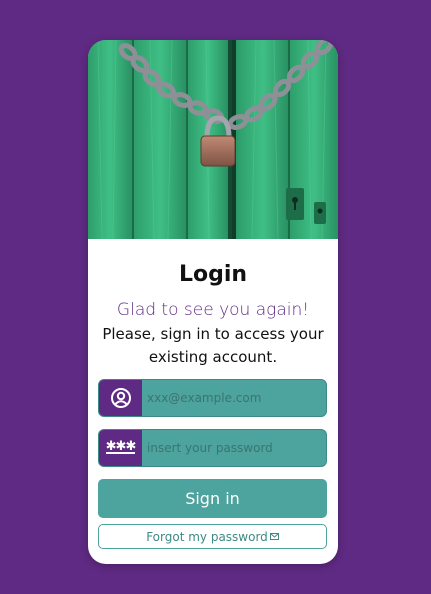  I want to click on password-icon-box: ✱✱✱, so click(120, 448).